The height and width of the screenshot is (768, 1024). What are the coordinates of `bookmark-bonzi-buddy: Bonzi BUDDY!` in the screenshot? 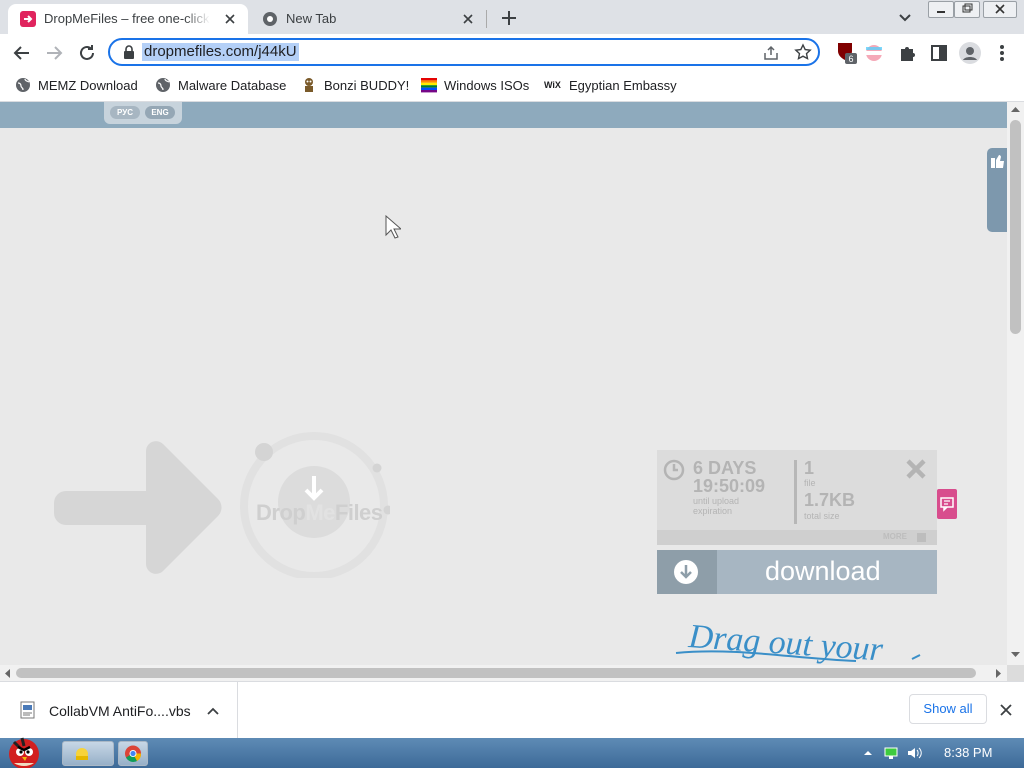 It's located at (355, 85).